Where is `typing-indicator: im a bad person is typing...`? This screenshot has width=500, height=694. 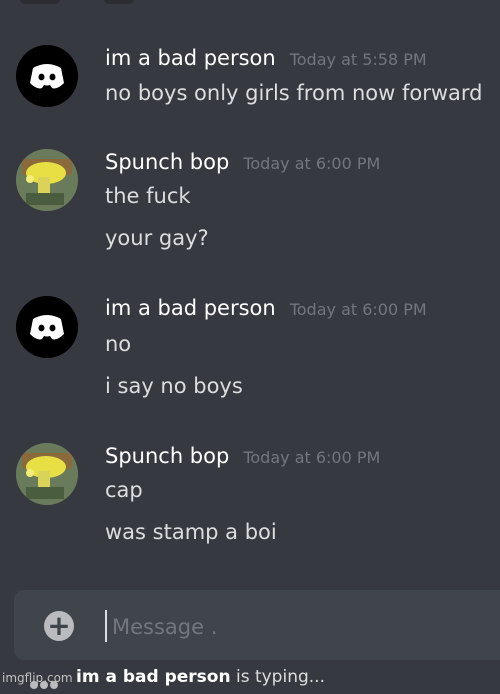 typing-indicator: im a bad person is typing... is located at coordinates (250, 676).